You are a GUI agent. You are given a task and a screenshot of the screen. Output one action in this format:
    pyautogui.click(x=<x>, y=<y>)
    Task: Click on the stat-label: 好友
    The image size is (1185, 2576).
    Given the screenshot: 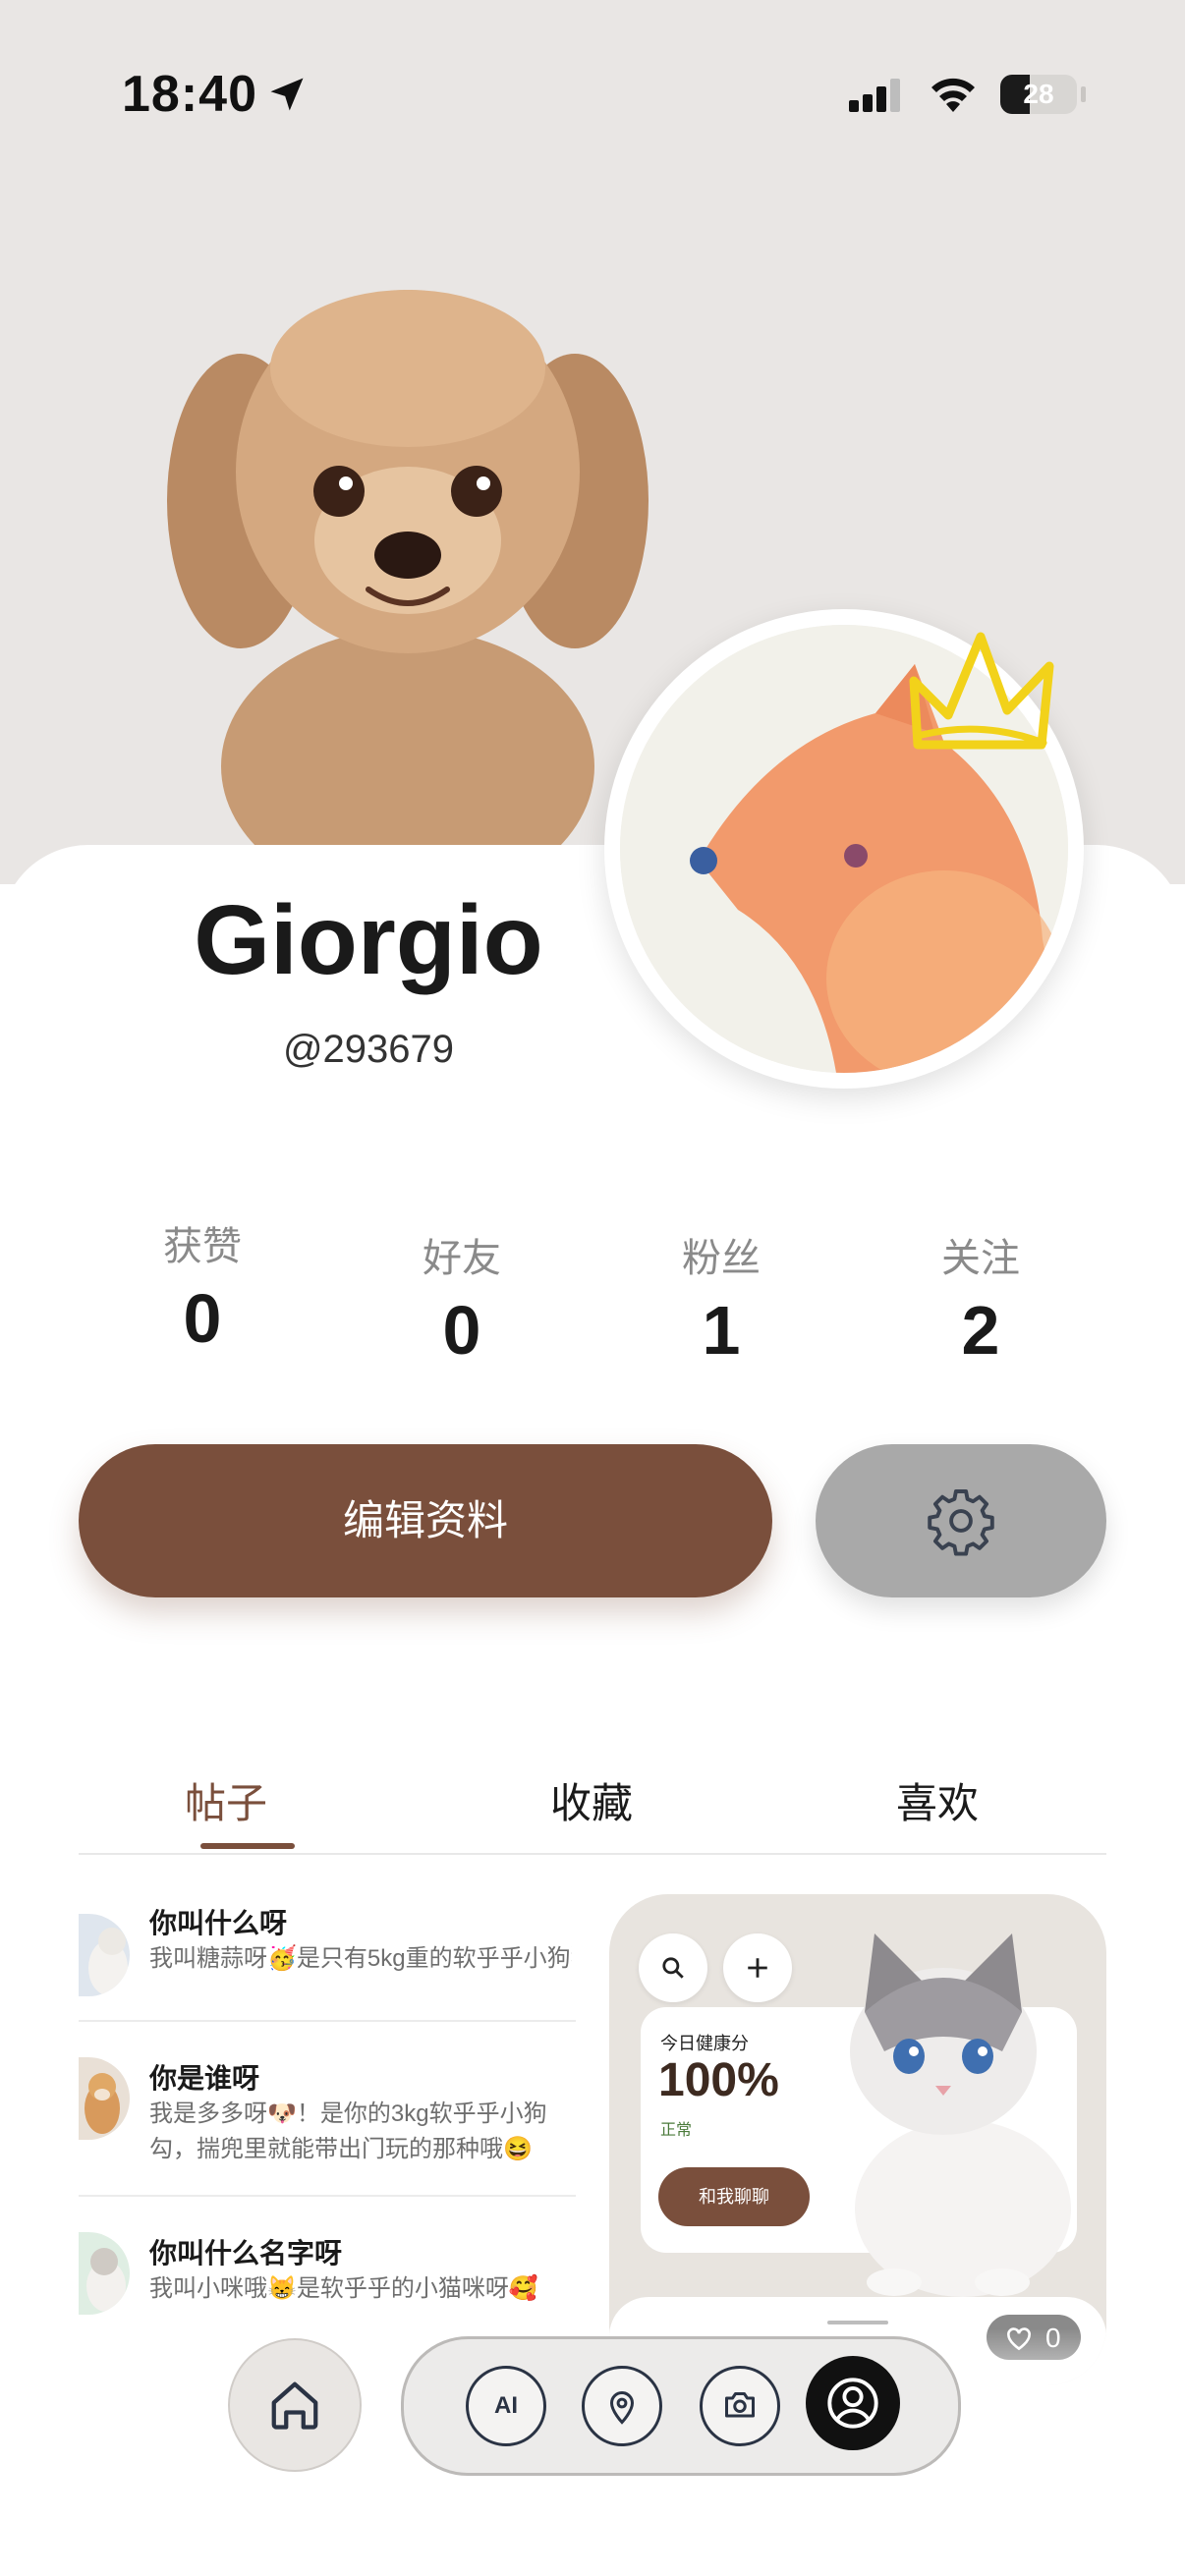 What is the action you would take?
    pyautogui.click(x=462, y=1258)
    